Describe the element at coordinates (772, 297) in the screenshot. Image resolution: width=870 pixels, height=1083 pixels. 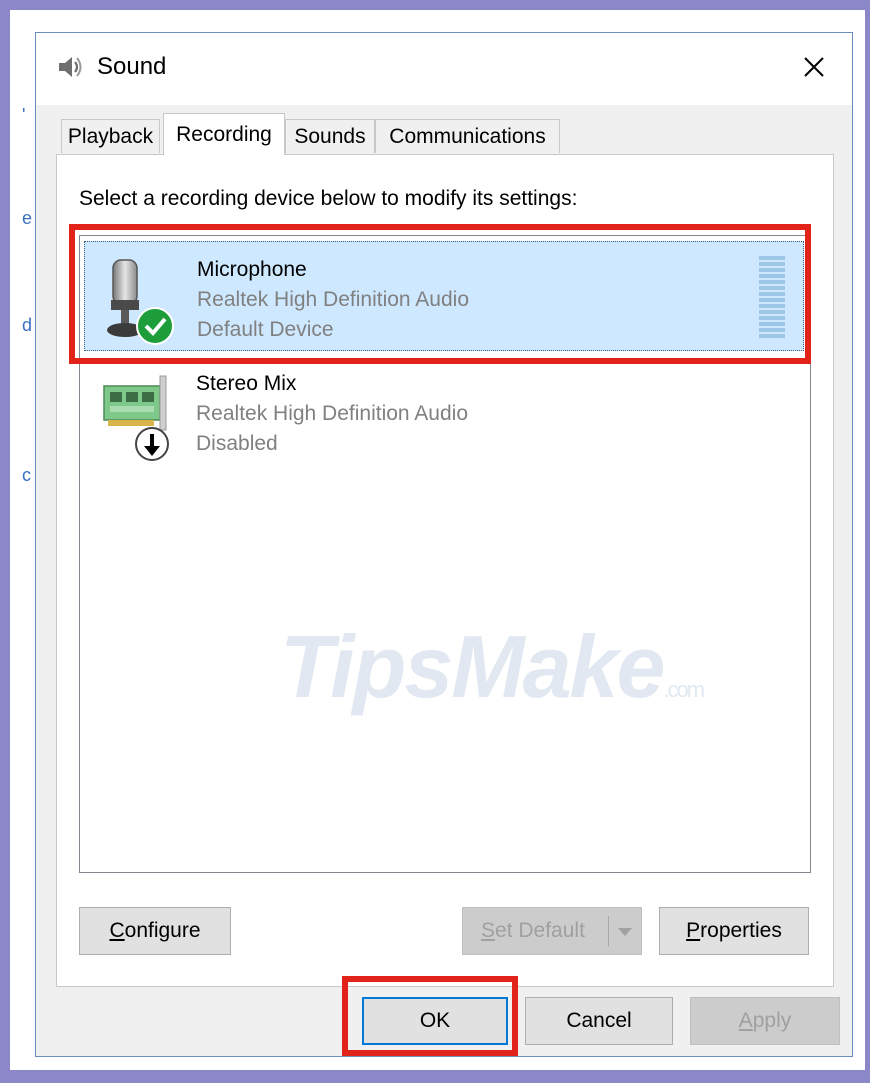
I see `level-meter` at that location.